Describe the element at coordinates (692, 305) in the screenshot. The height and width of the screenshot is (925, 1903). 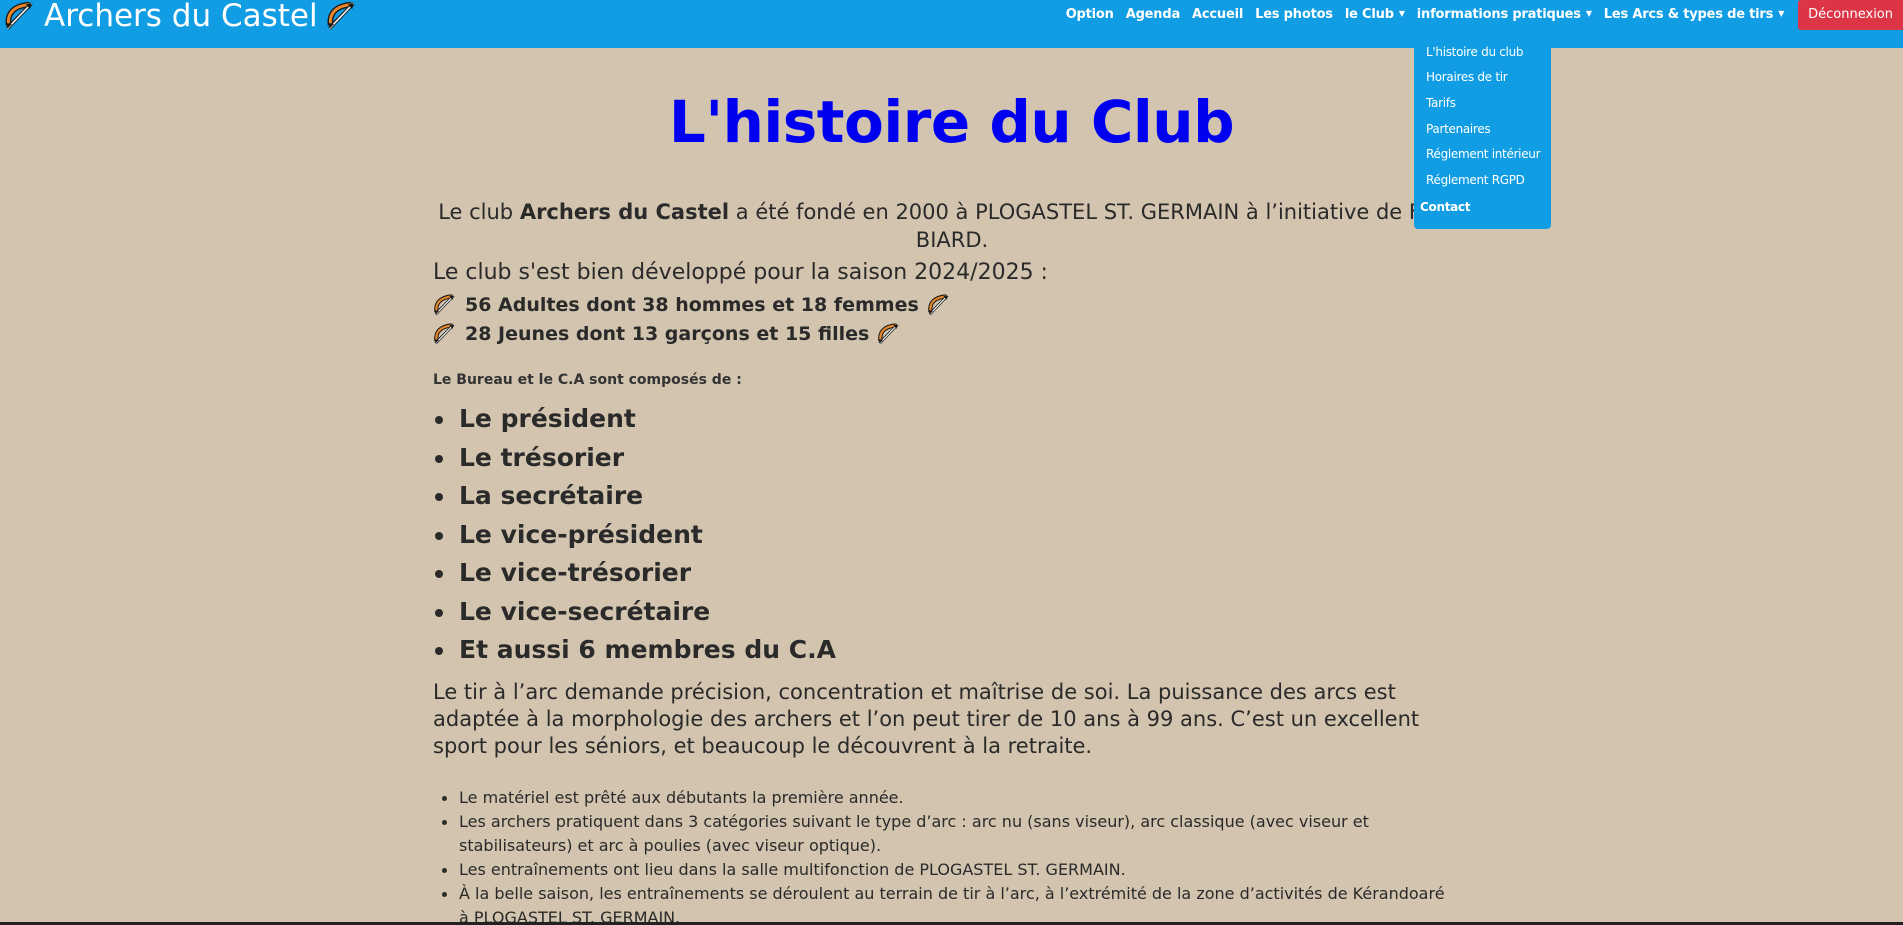
I see `adults-stat: 56 Adultes dont 38 hommes et 18 femmes` at that location.